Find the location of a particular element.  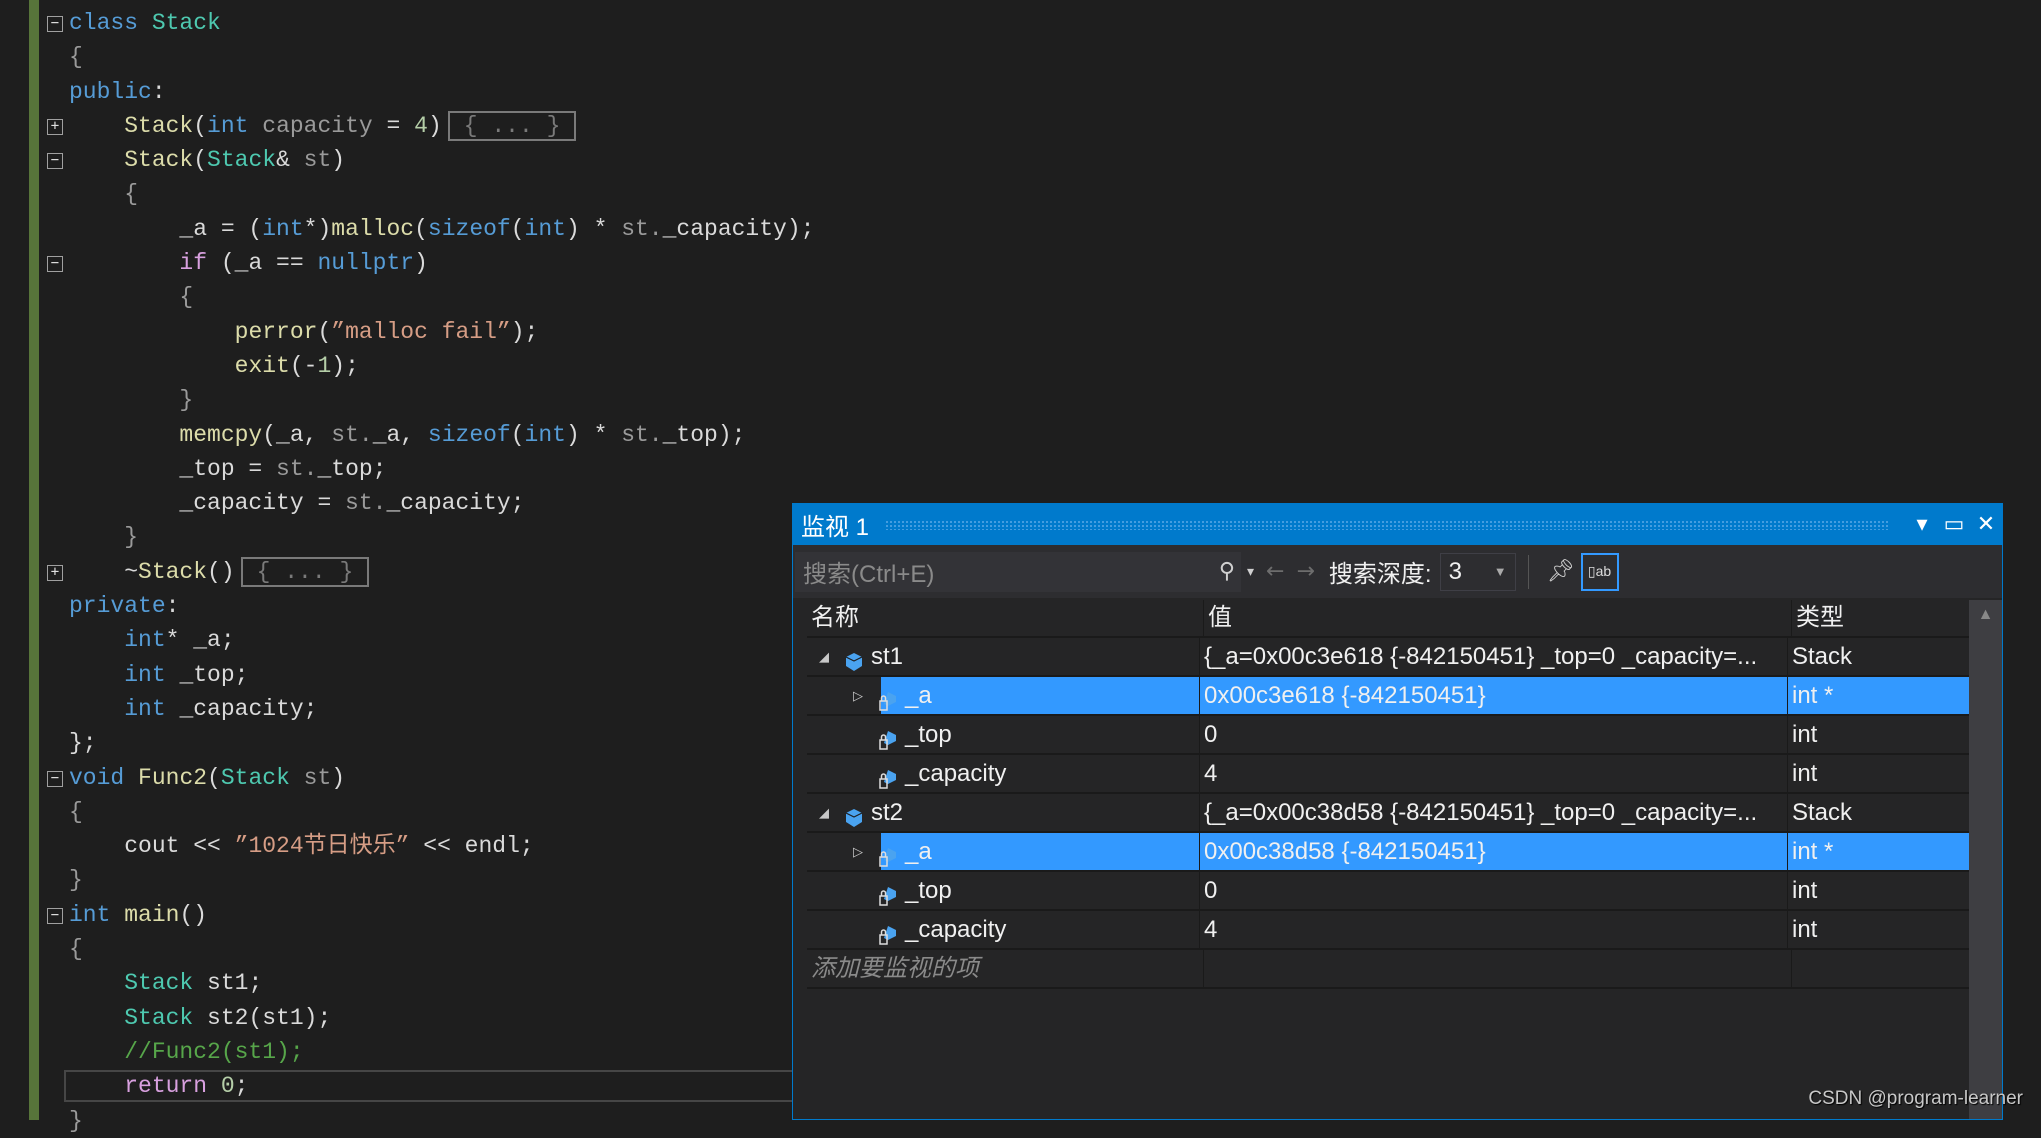

code-token: ; is located at coordinates (241, 1086).